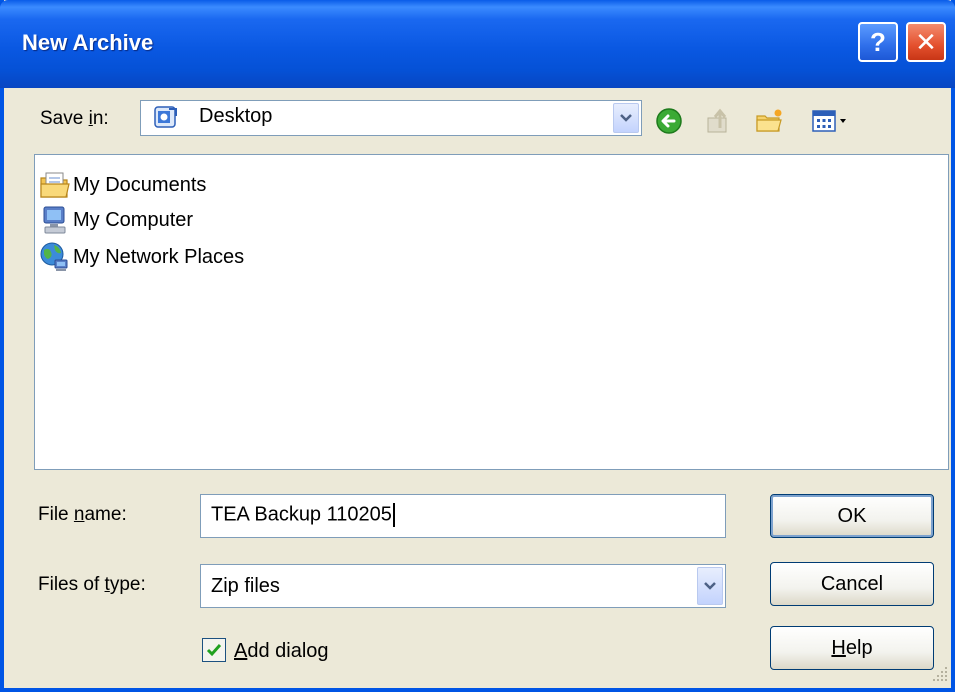 The width and height of the screenshot is (955, 692). I want to click on file-type-label: Files of type:, so click(92, 584).